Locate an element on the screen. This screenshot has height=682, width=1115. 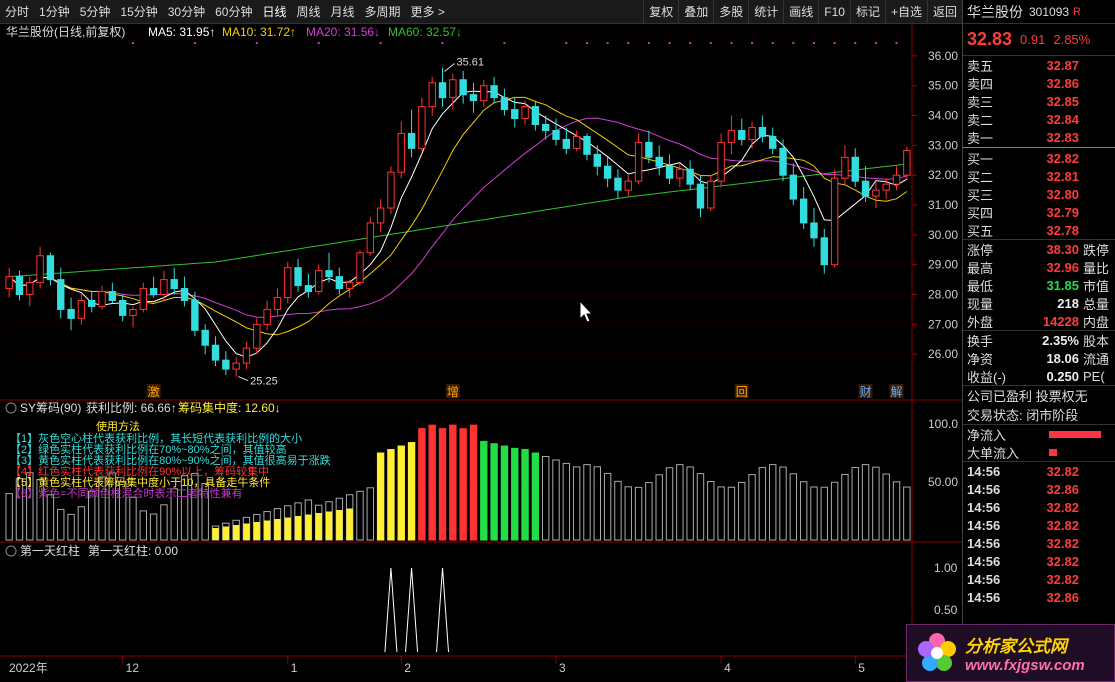
period-tab-4: 30分钟 is located at coordinates (186, 12).